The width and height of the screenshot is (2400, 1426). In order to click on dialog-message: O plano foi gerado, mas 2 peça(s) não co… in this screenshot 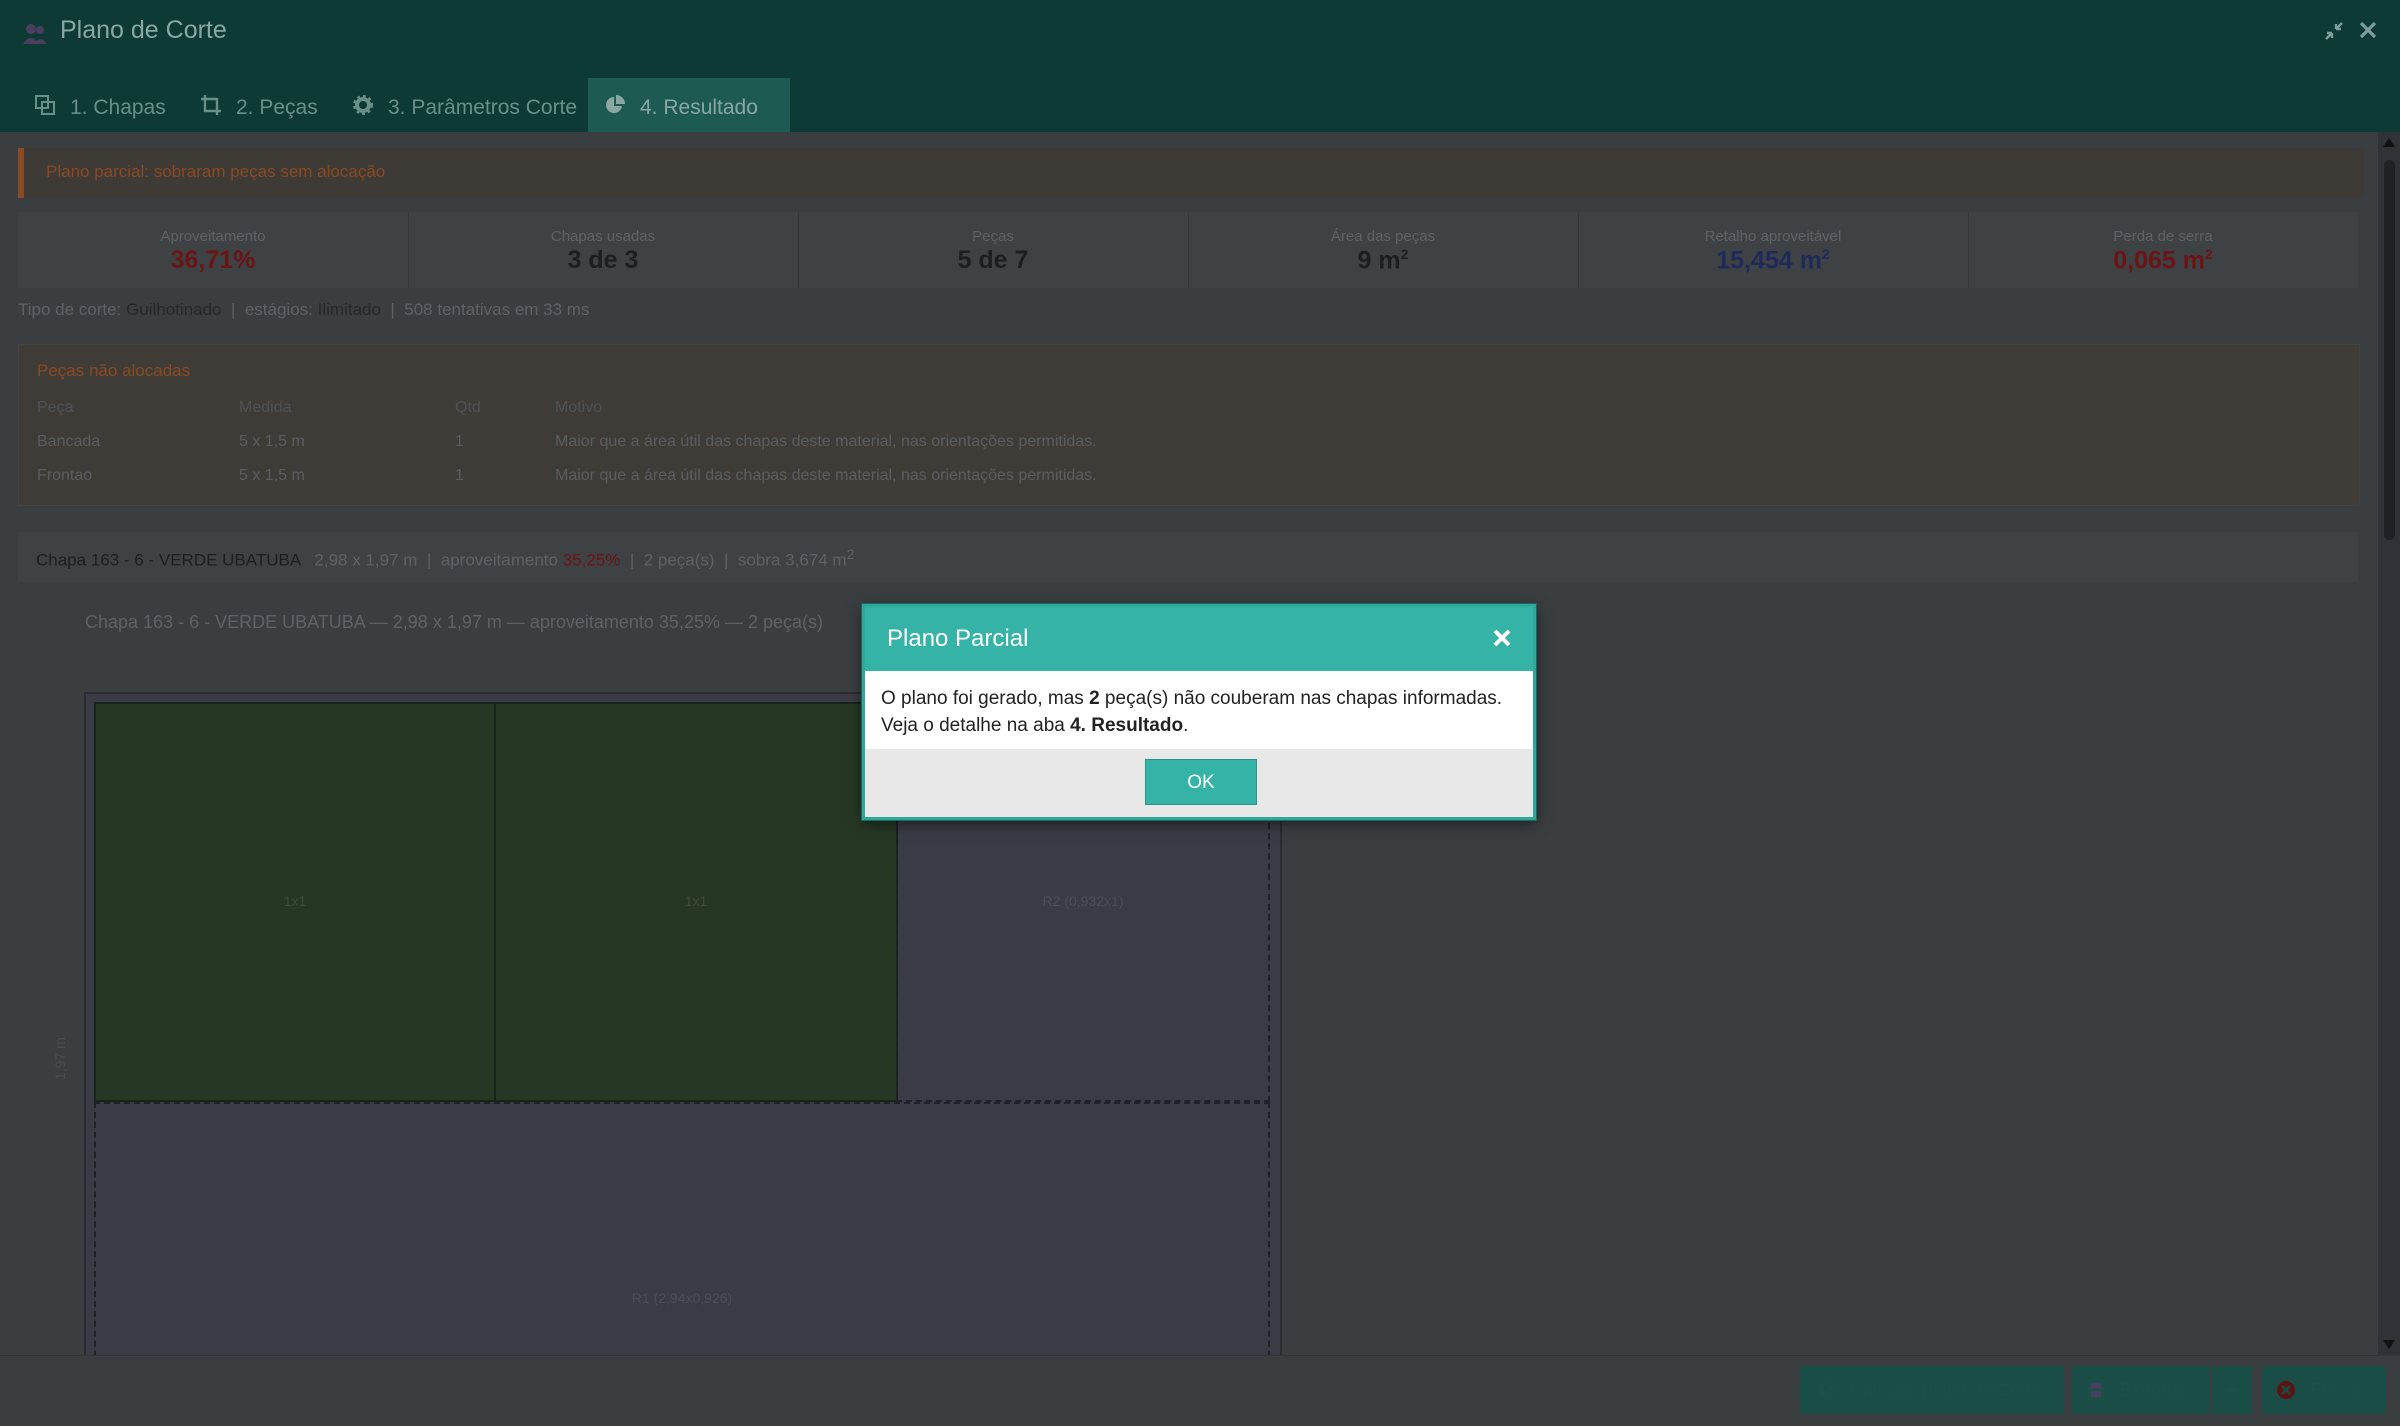, I will do `click(1192, 712)`.